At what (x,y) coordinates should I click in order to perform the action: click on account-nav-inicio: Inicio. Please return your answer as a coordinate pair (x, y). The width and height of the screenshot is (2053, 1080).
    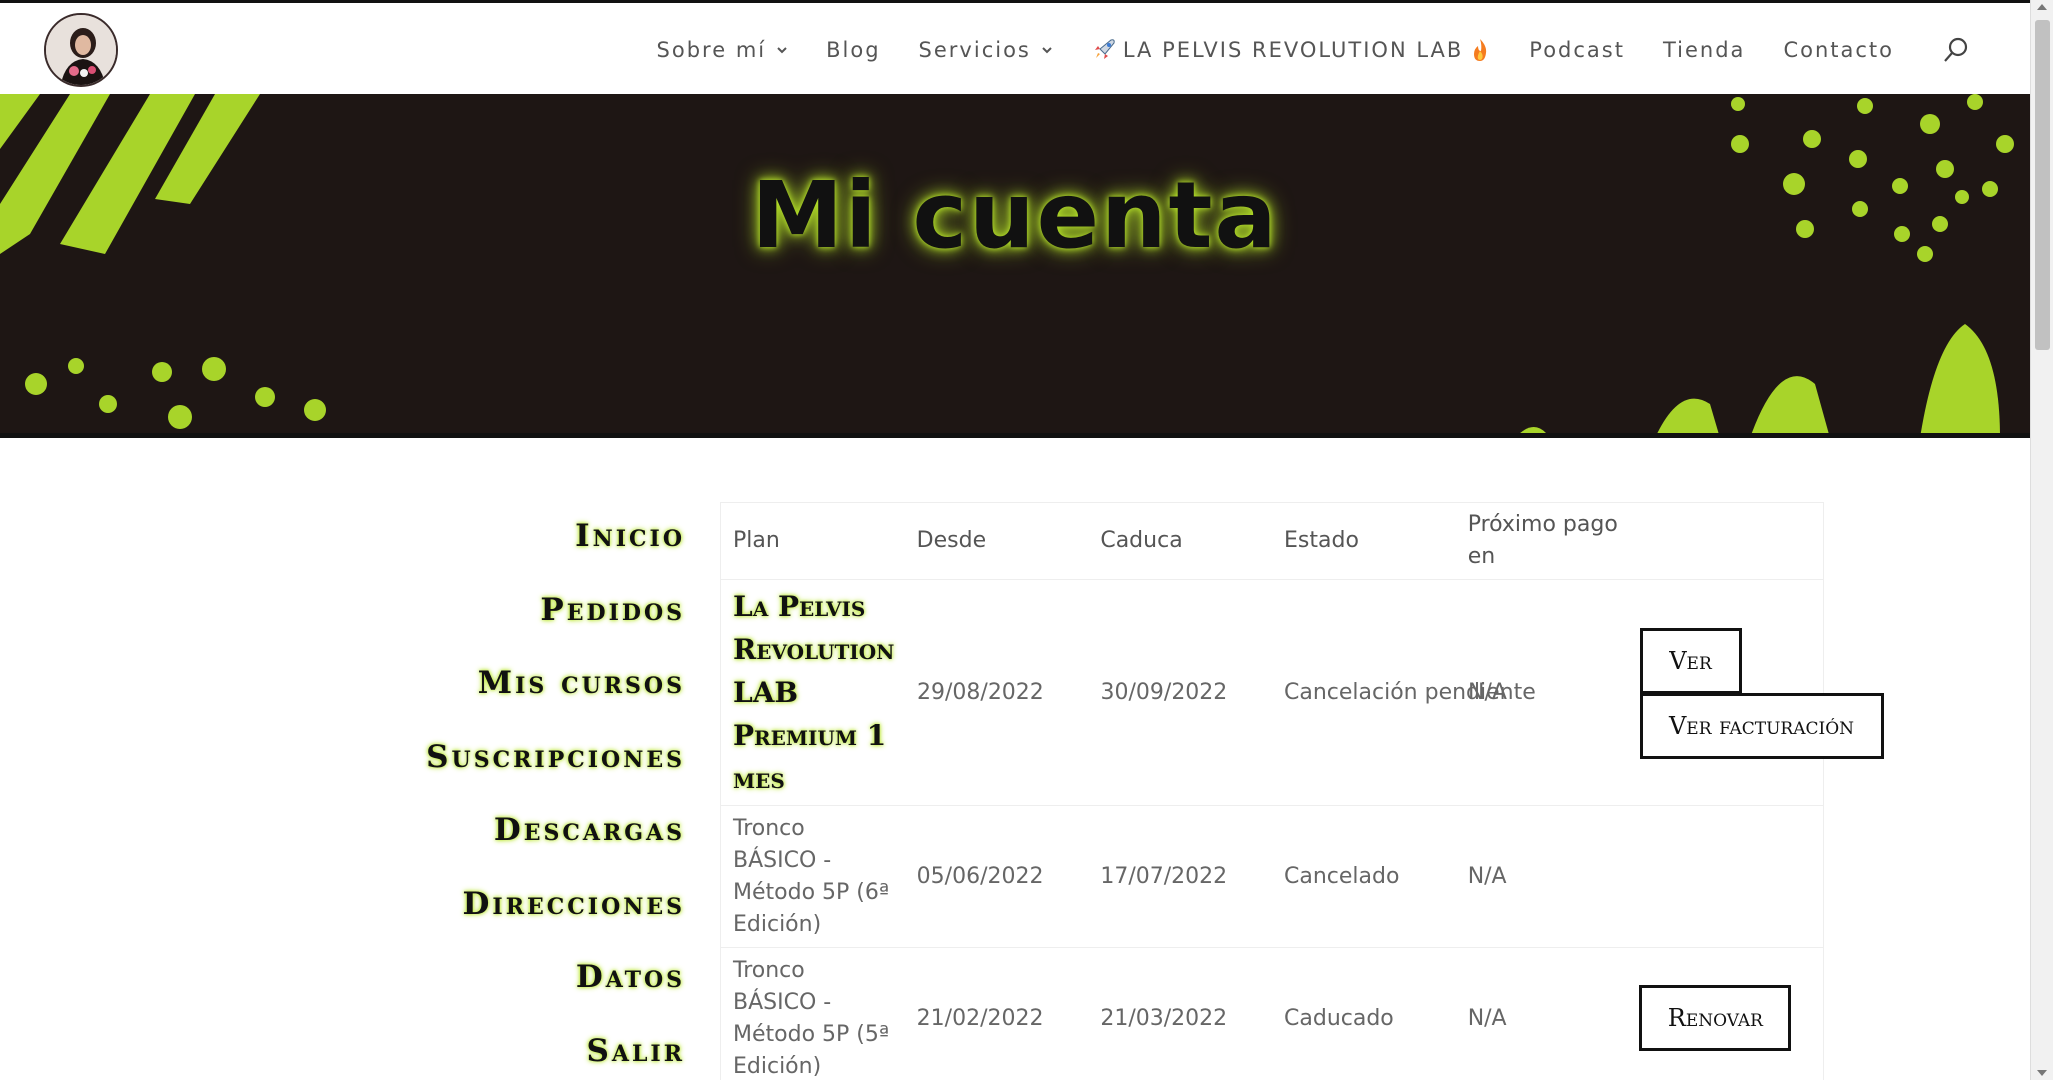
    Looking at the image, I should click on (532, 537).